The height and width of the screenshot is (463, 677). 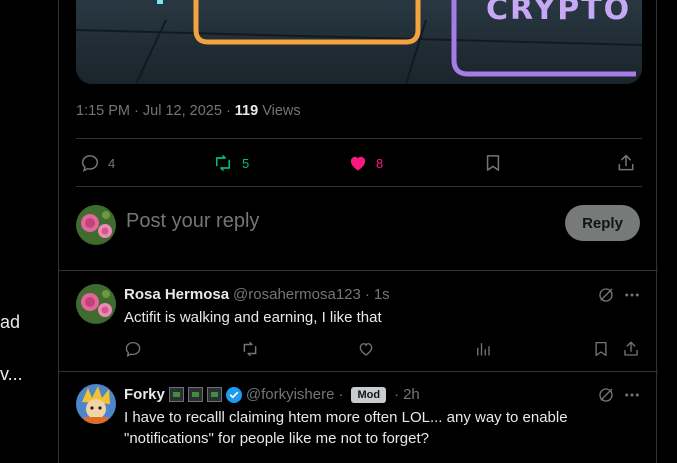 What do you see at coordinates (369, 394) in the screenshot?
I see `mod-badge: Mod` at bounding box center [369, 394].